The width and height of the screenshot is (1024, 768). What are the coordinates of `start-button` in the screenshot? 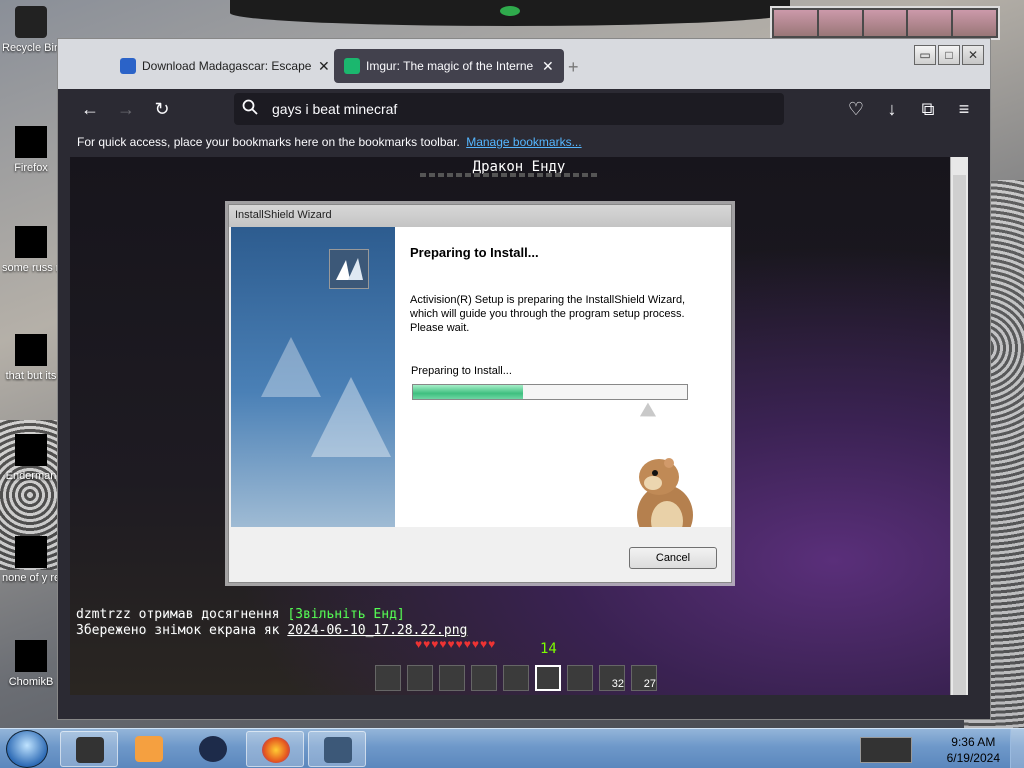 It's located at (27, 749).